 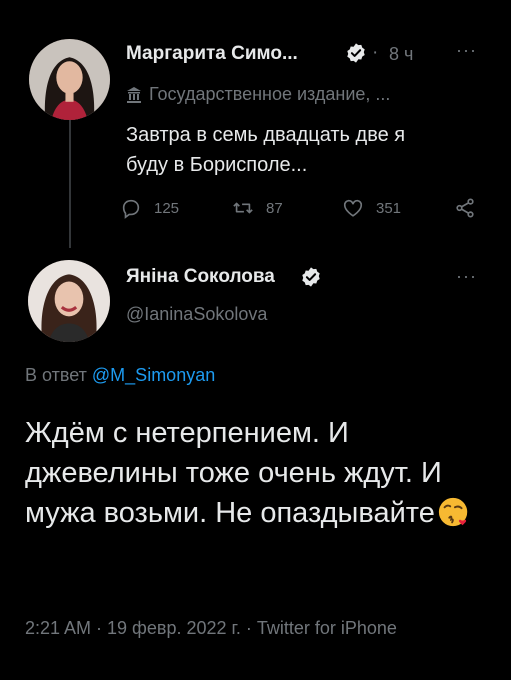 I want to click on tweet-time: 8 ч, so click(x=401, y=54).